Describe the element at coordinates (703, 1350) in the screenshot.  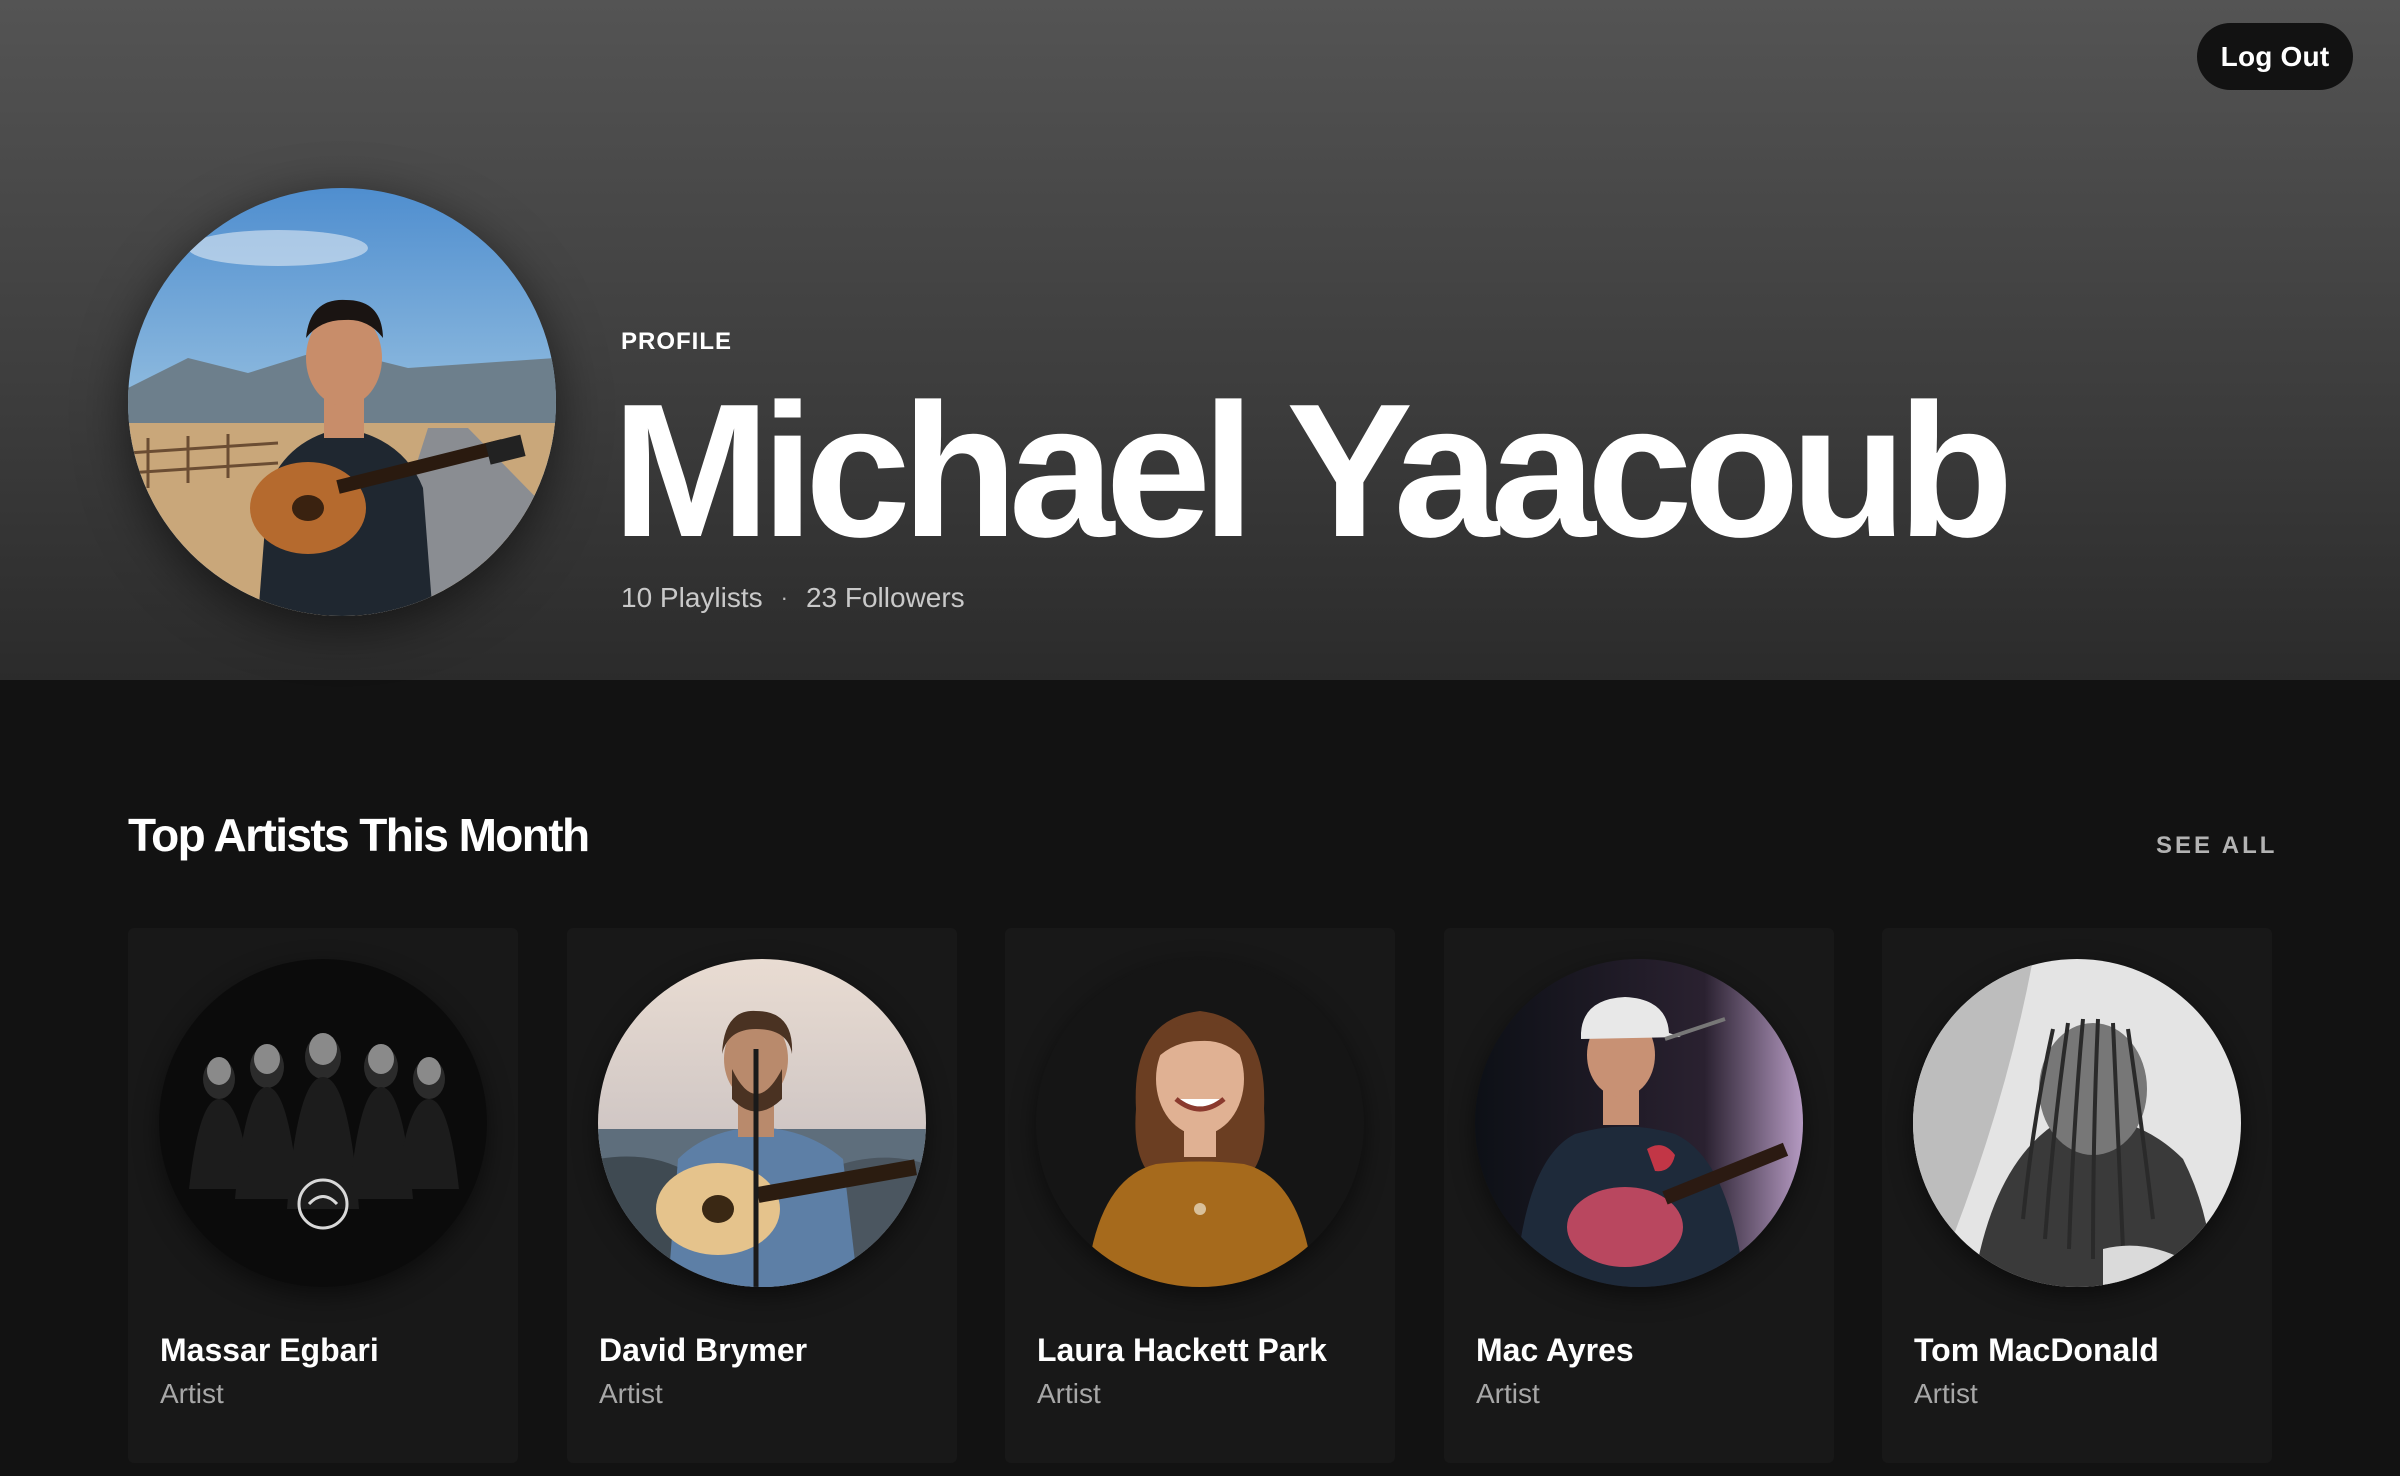
I see `artist-name: David Brymer` at that location.